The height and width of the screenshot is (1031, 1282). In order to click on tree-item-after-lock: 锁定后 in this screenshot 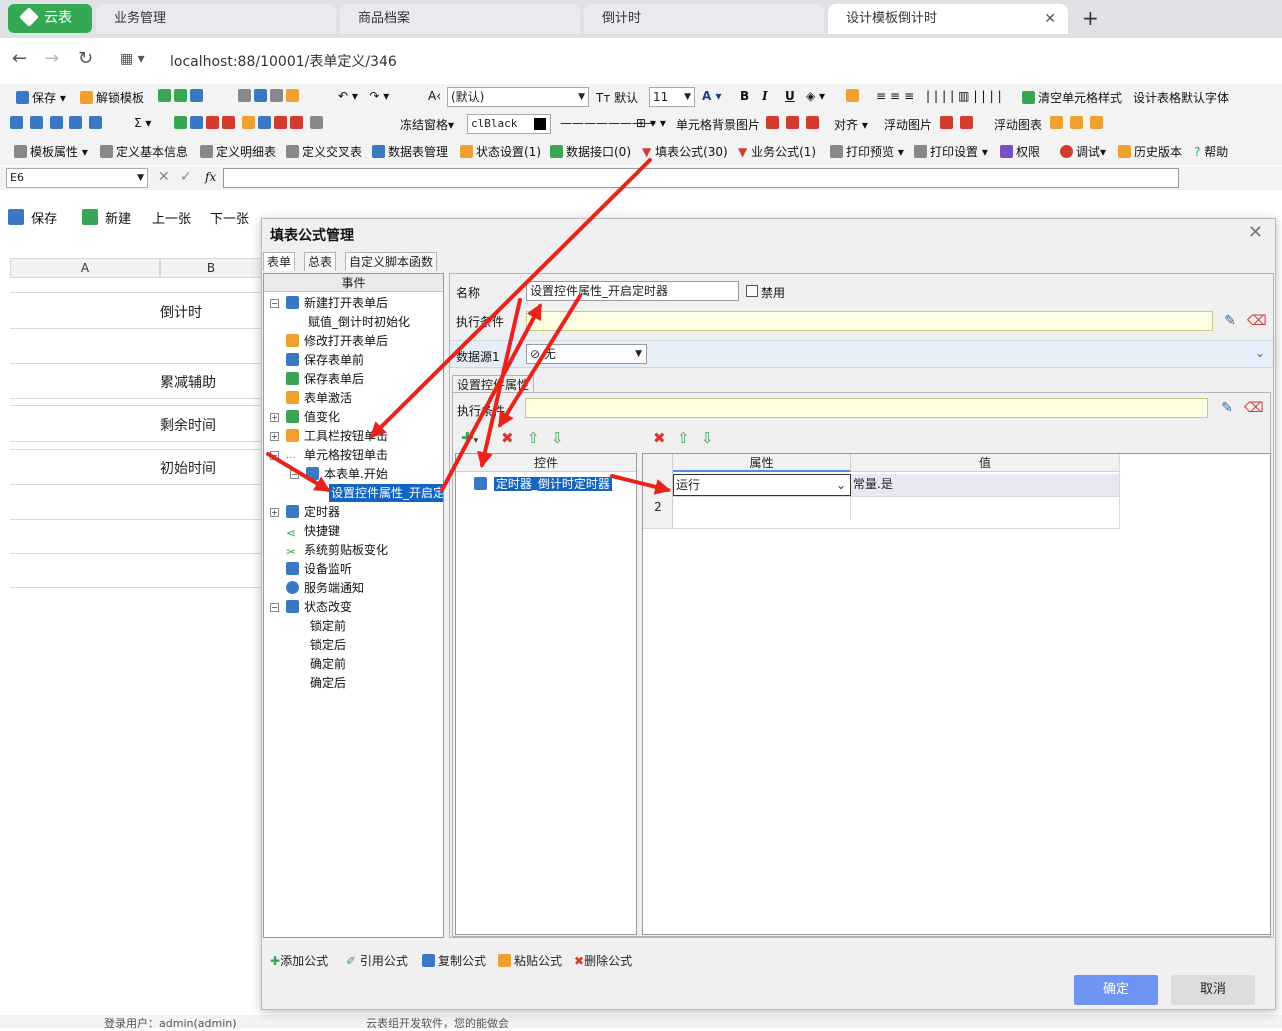, I will do `click(328, 645)`.